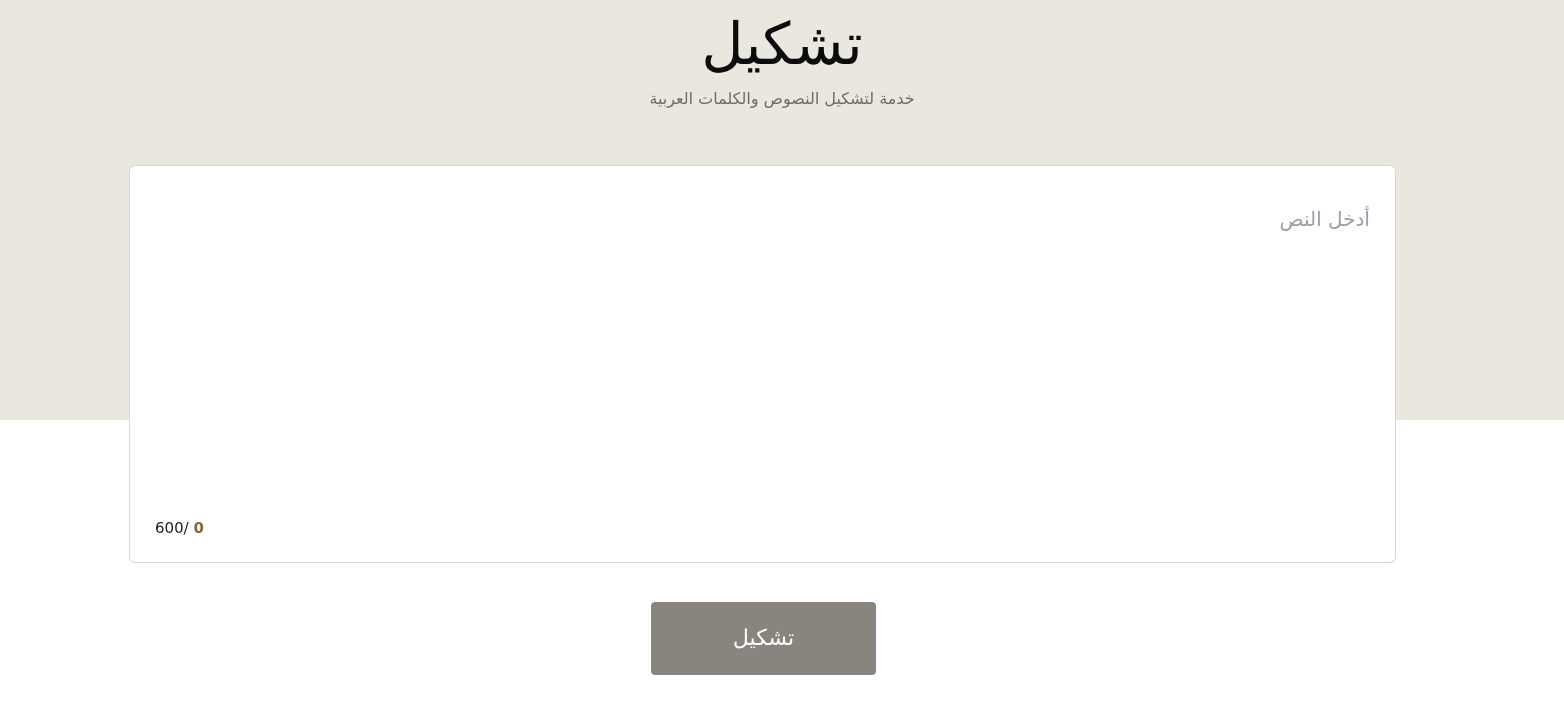 This screenshot has height=707, width=1564. Describe the element at coordinates (782, 44) in the screenshot. I see `app-logo-title: تشكيل` at that location.